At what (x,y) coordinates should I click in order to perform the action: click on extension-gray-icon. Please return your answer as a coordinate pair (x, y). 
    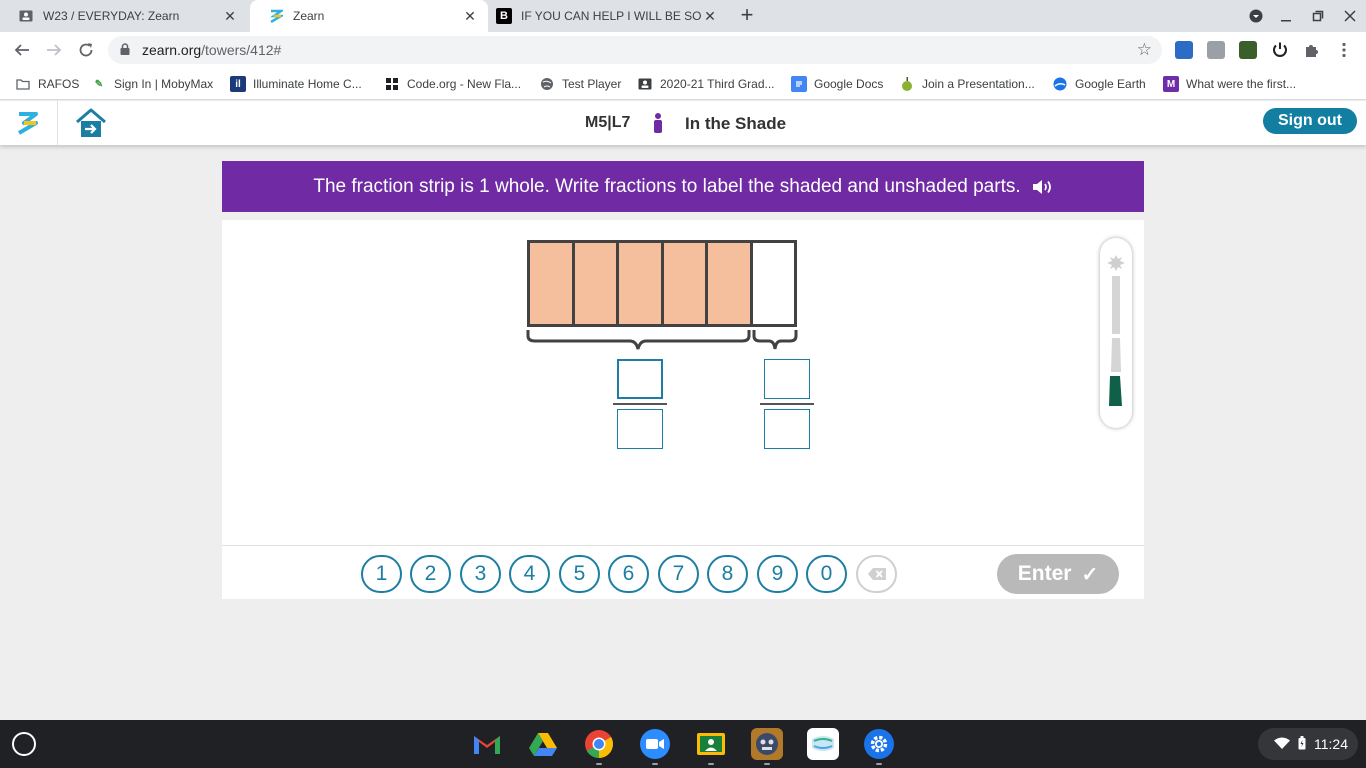
    Looking at the image, I should click on (1216, 50).